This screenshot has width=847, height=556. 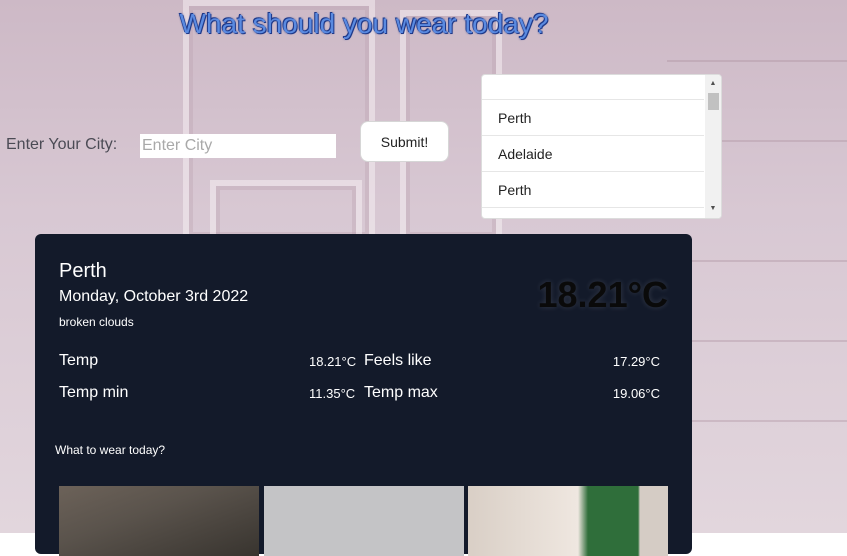 What do you see at coordinates (332, 393) in the screenshot?
I see `temp-min-value: 11.35°C` at bounding box center [332, 393].